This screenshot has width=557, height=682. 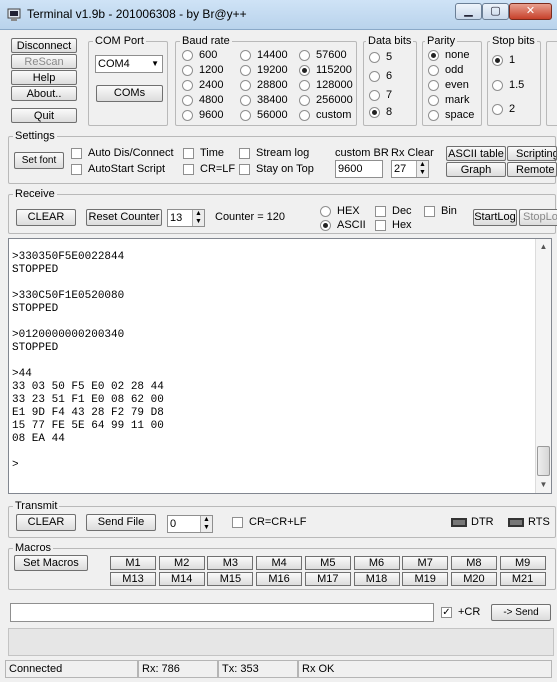 What do you see at coordinates (340, 211) in the screenshot?
I see `hex-radio: HEX` at bounding box center [340, 211].